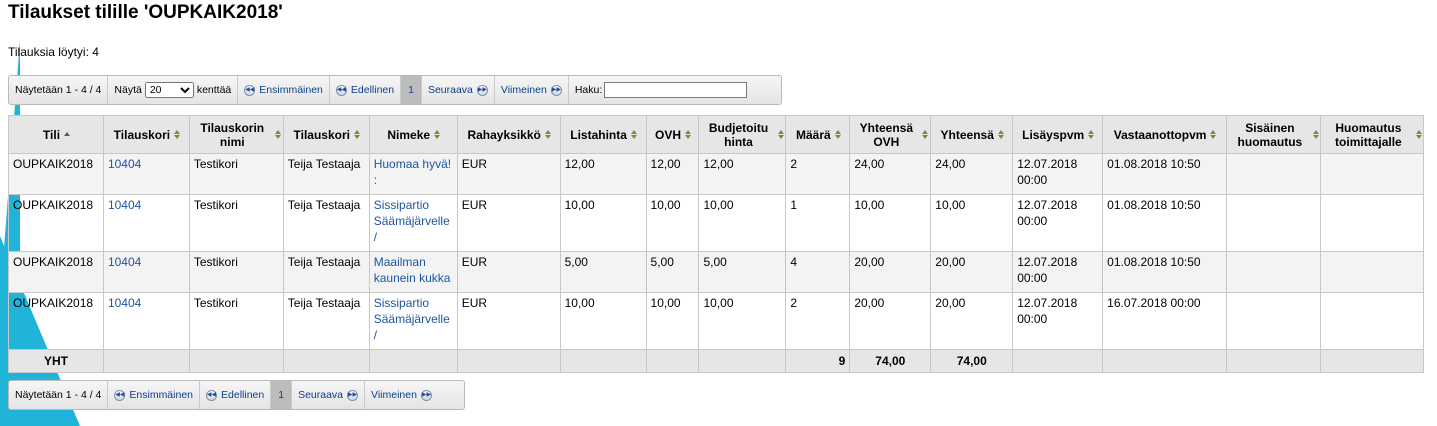 This screenshot has height=426, width=1437. I want to click on column-header-title: Nimeke, so click(413, 134).